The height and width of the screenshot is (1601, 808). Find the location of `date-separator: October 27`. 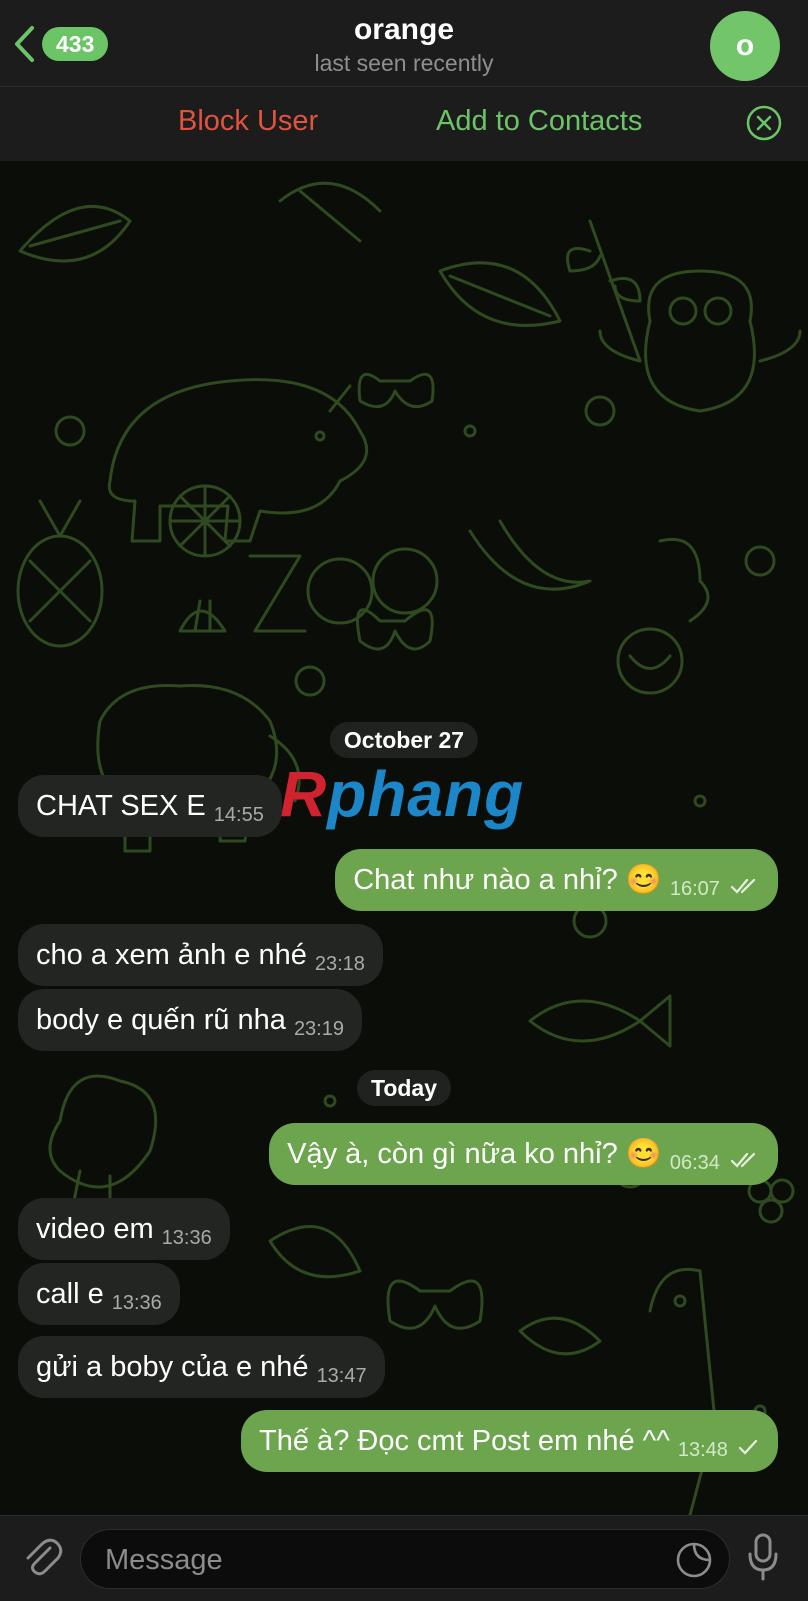

date-separator: October 27 is located at coordinates (404, 740).